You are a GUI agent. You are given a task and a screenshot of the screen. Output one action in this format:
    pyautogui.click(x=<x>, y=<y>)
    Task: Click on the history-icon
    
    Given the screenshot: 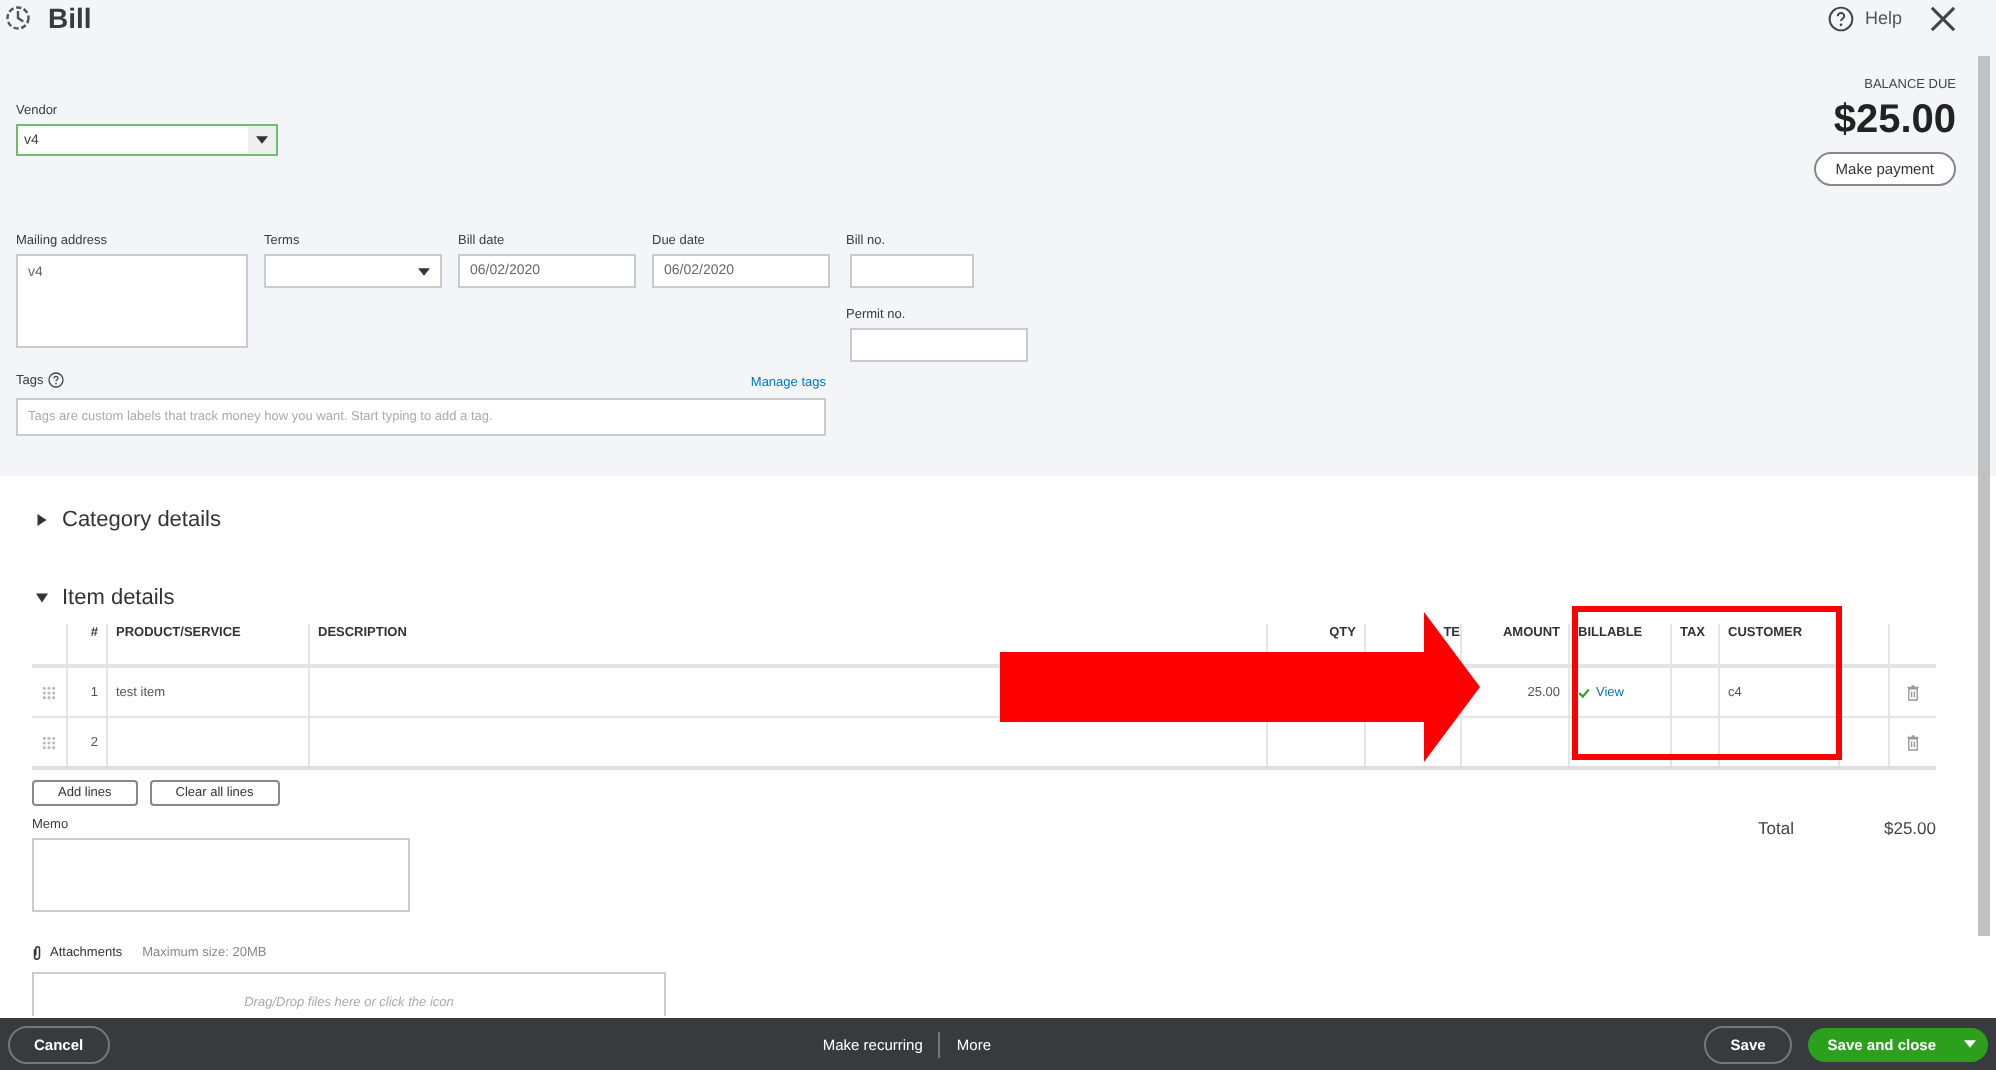 What is the action you would take?
    pyautogui.click(x=18, y=18)
    